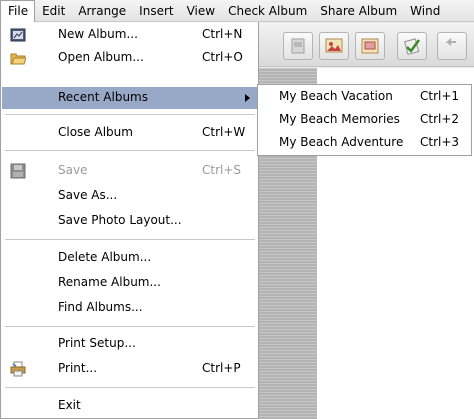  What do you see at coordinates (440, 96) in the screenshot?
I see `recent-album-shortcut: Ctrl+1` at bounding box center [440, 96].